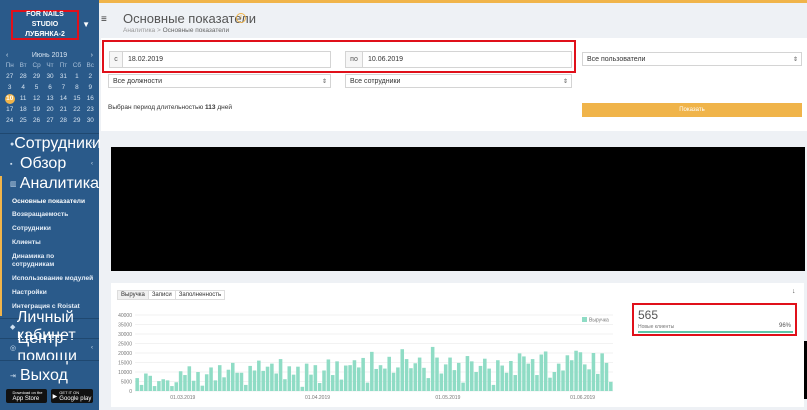  I want to click on calendar-day: 5, so click(36, 88).